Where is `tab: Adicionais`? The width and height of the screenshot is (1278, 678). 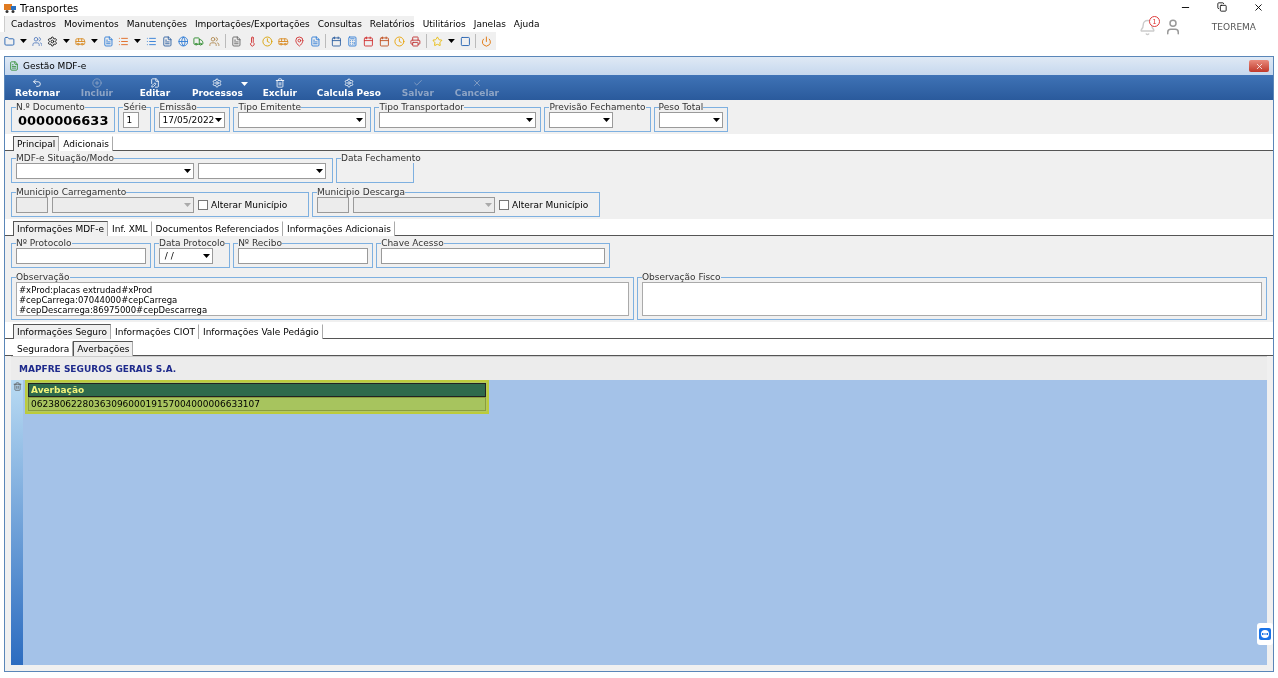
tab: Adicionais is located at coordinates (86, 143).